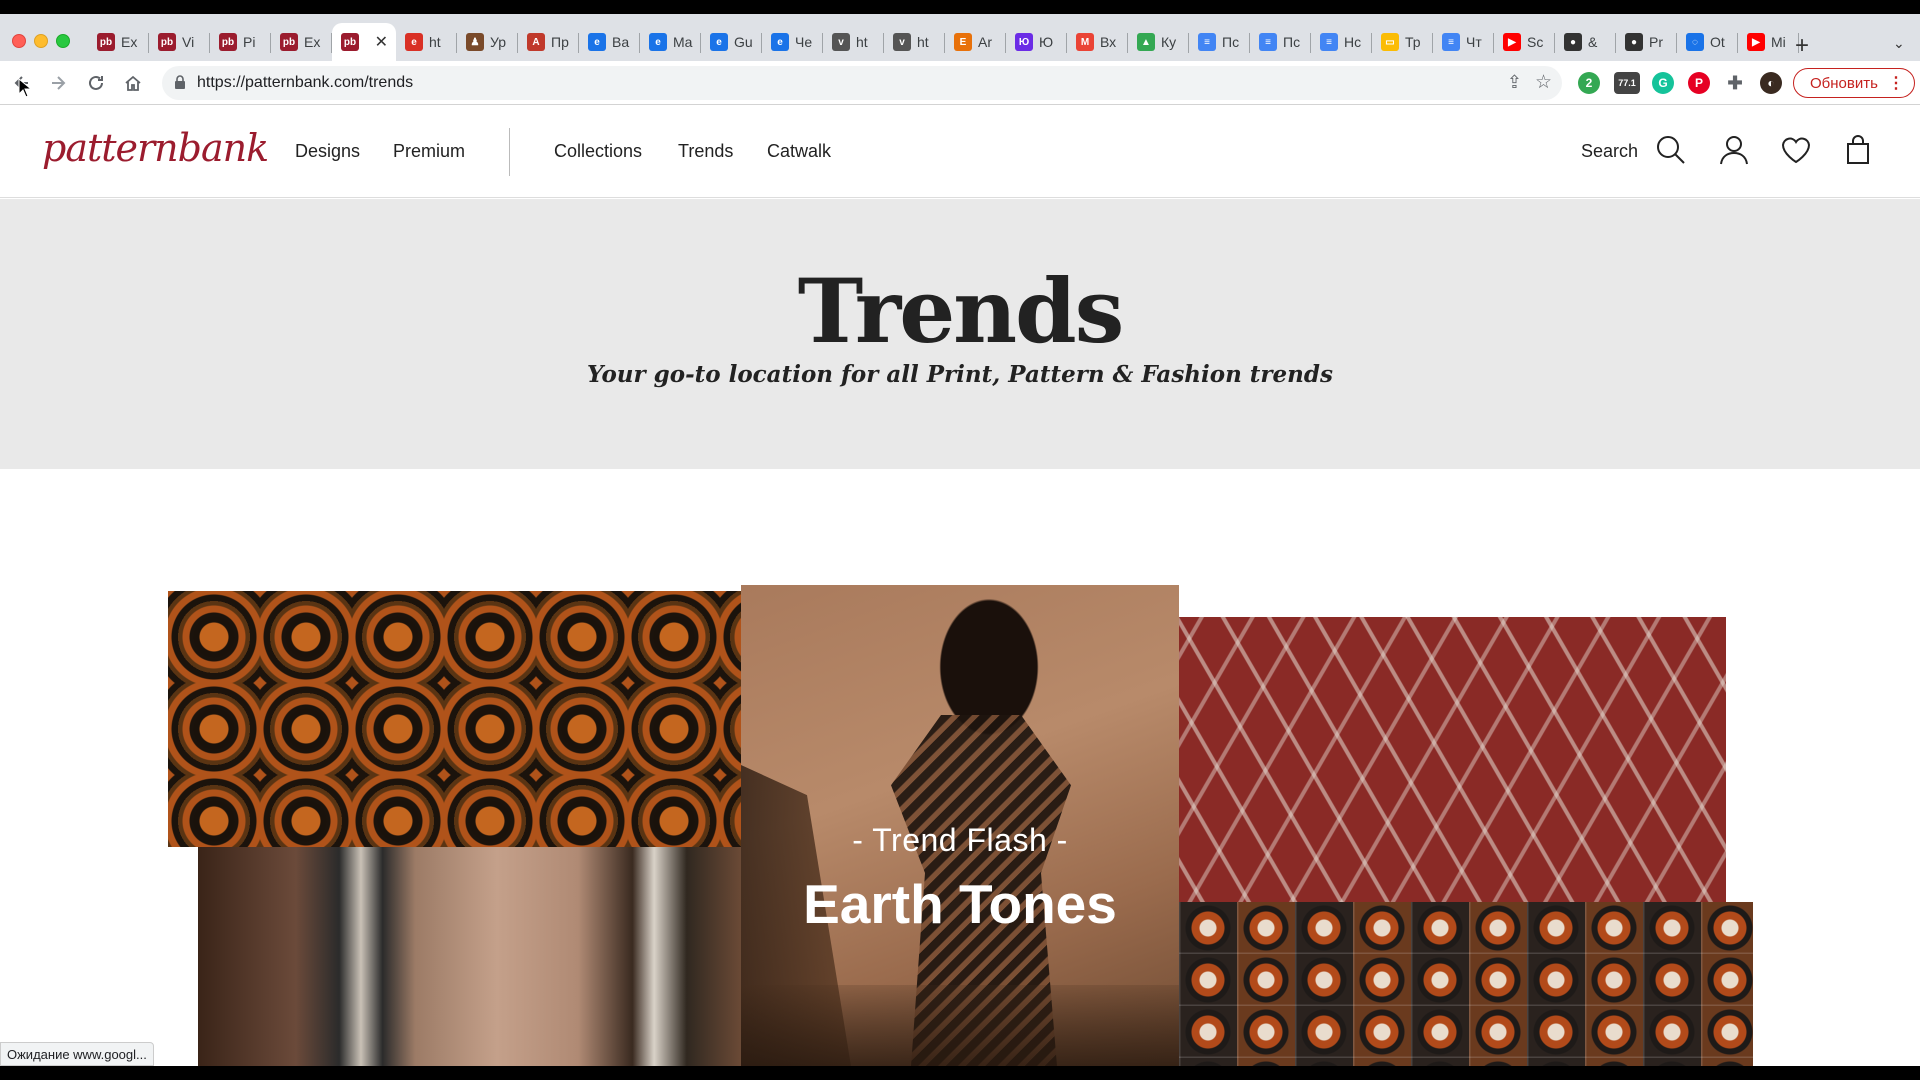 This screenshot has height=1080, width=1920. Describe the element at coordinates (1663, 83) in the screenshot. I see `grammarly-icon: G` at that location.